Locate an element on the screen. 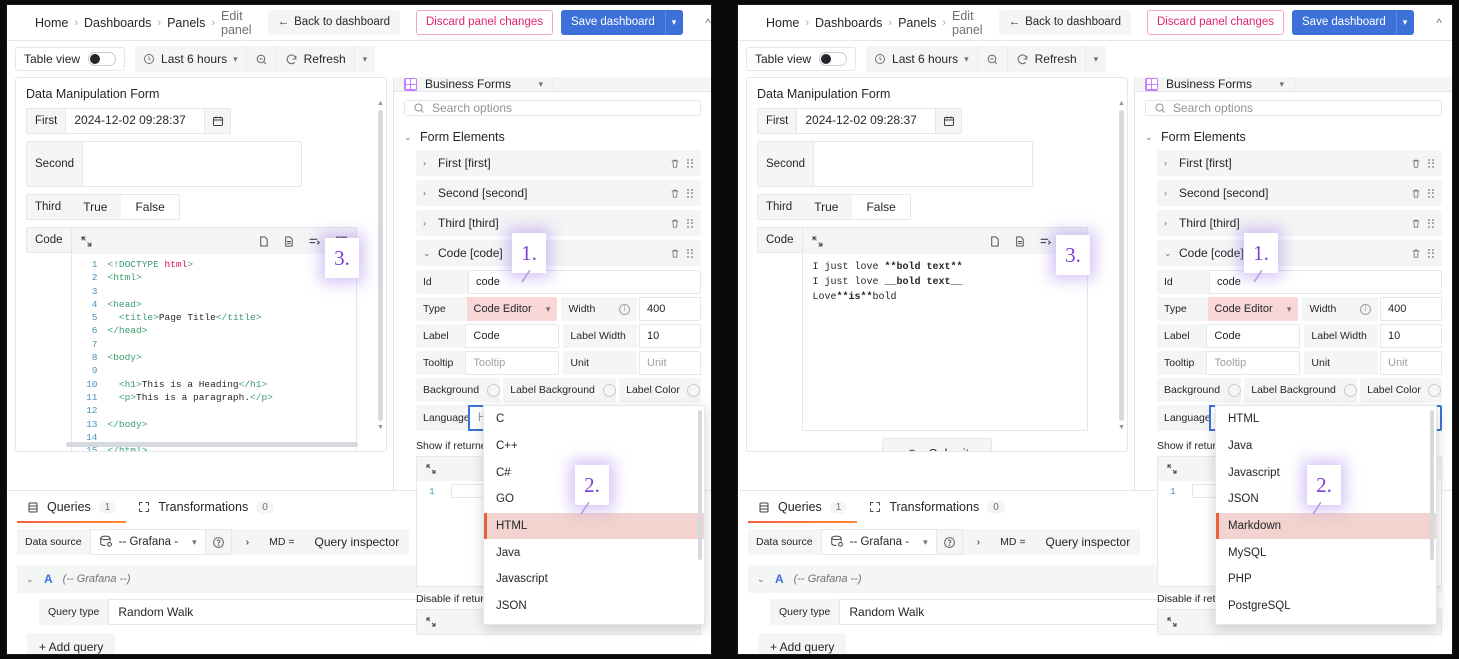  breadcrumb-panels: Panels is located at coordinates (917, 23).